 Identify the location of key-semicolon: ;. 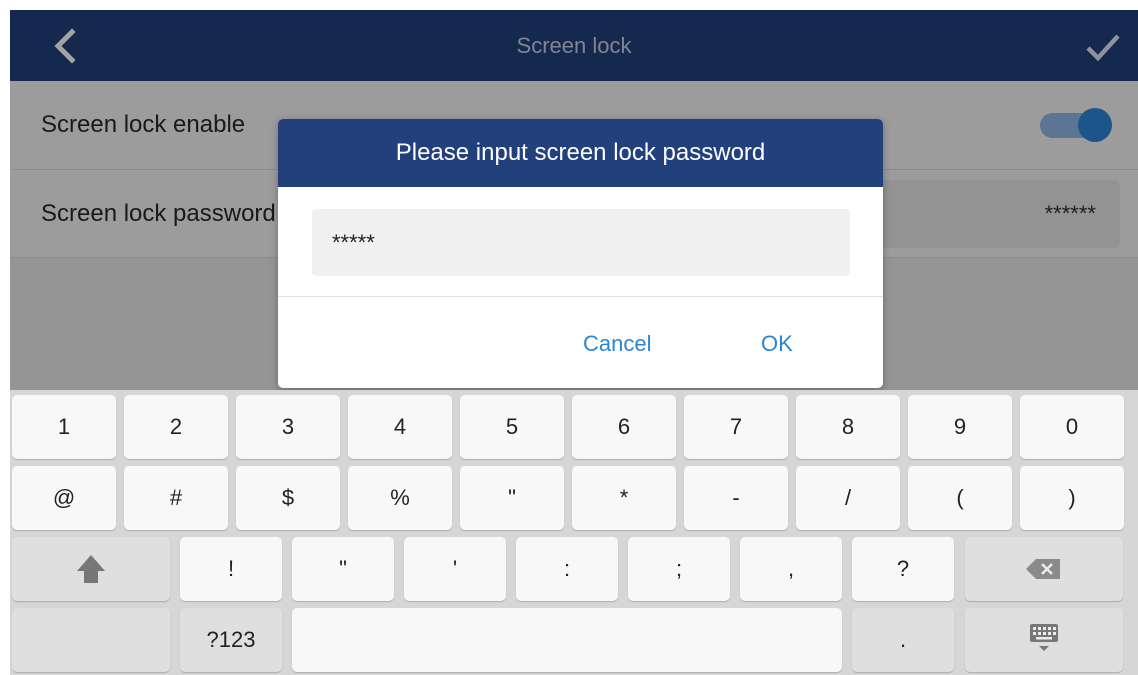
(679, 569).